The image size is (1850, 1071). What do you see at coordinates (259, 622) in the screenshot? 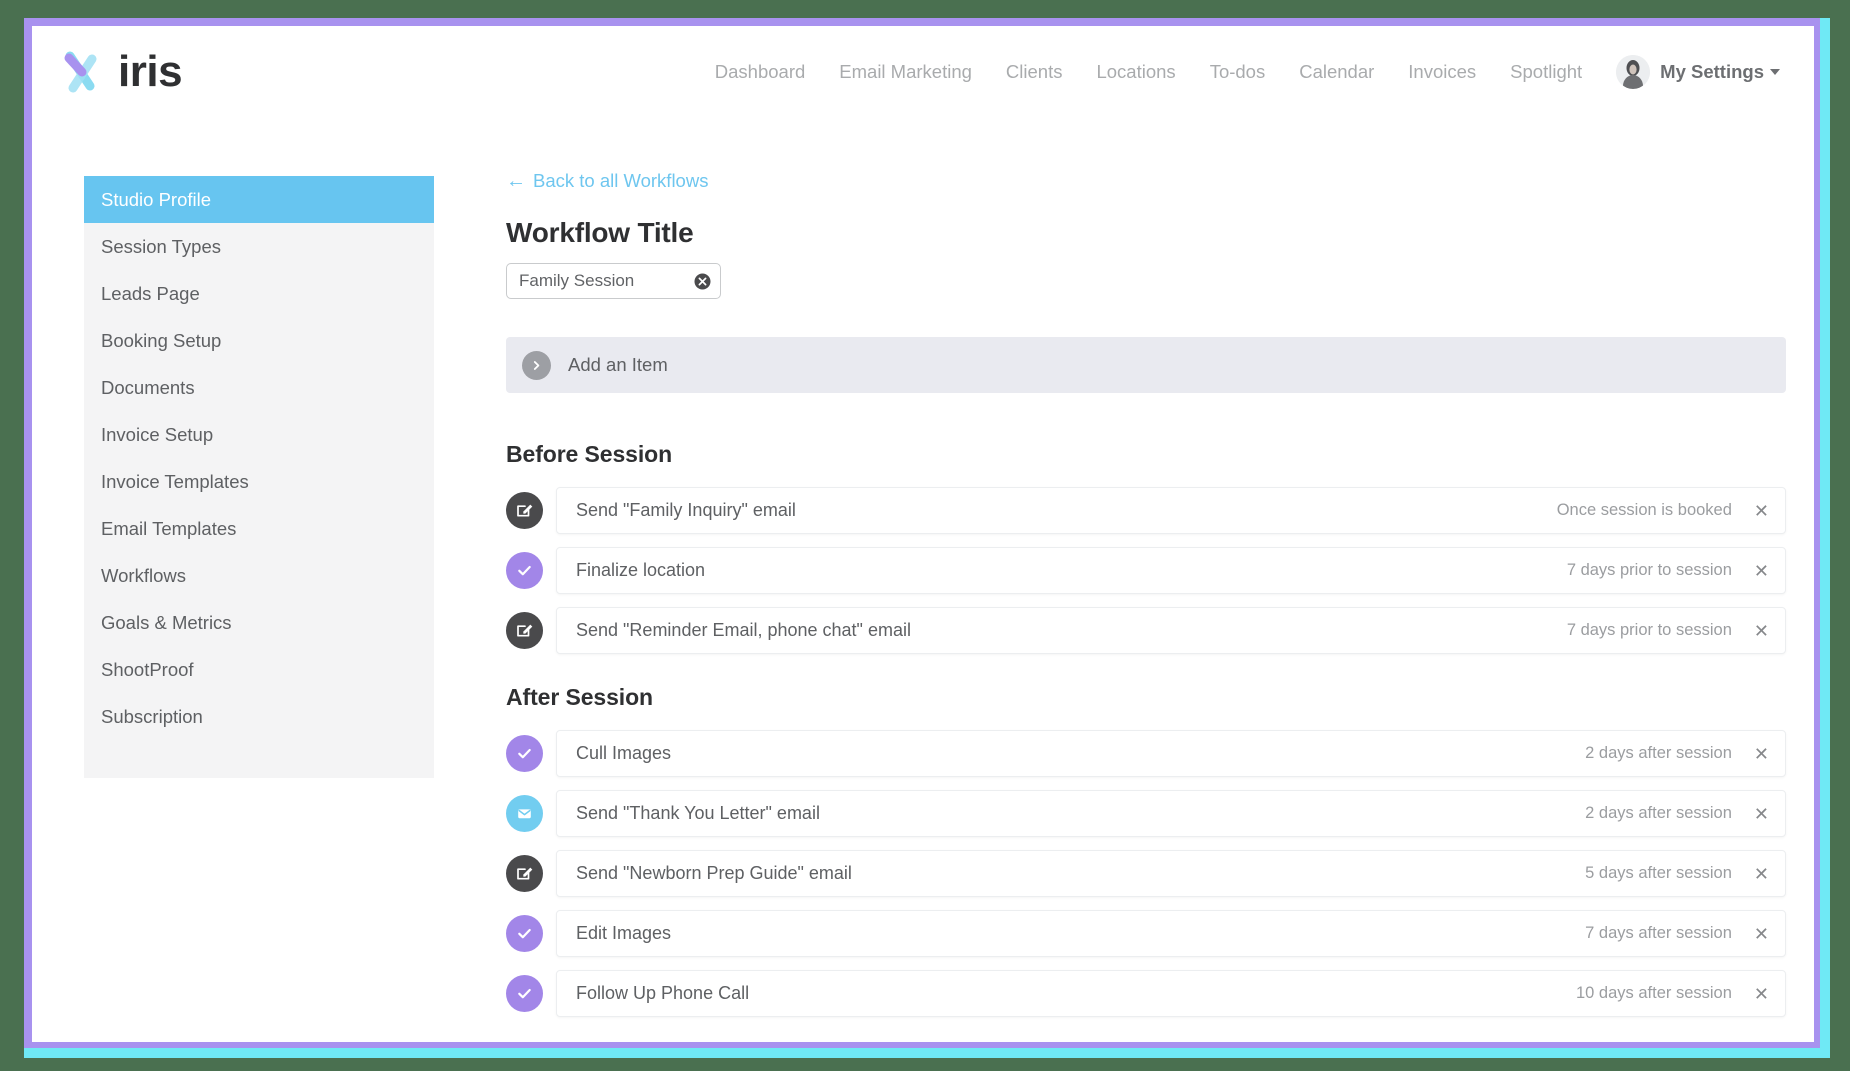
I see `sidebar-item-goals-metrics: Goals & Metrics` at bounding box center [259, 622].